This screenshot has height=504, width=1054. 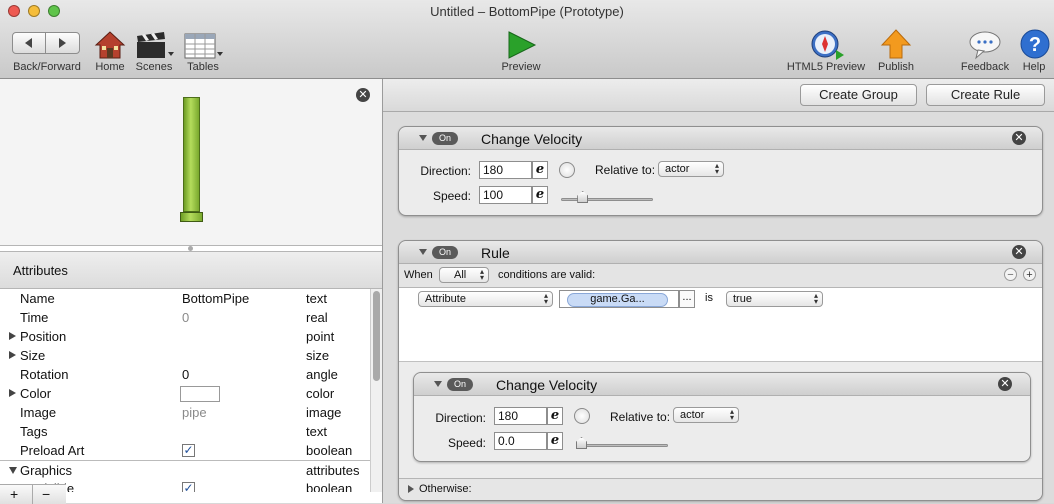 I want to click on back-forward-button, so click(x=46, y=43).